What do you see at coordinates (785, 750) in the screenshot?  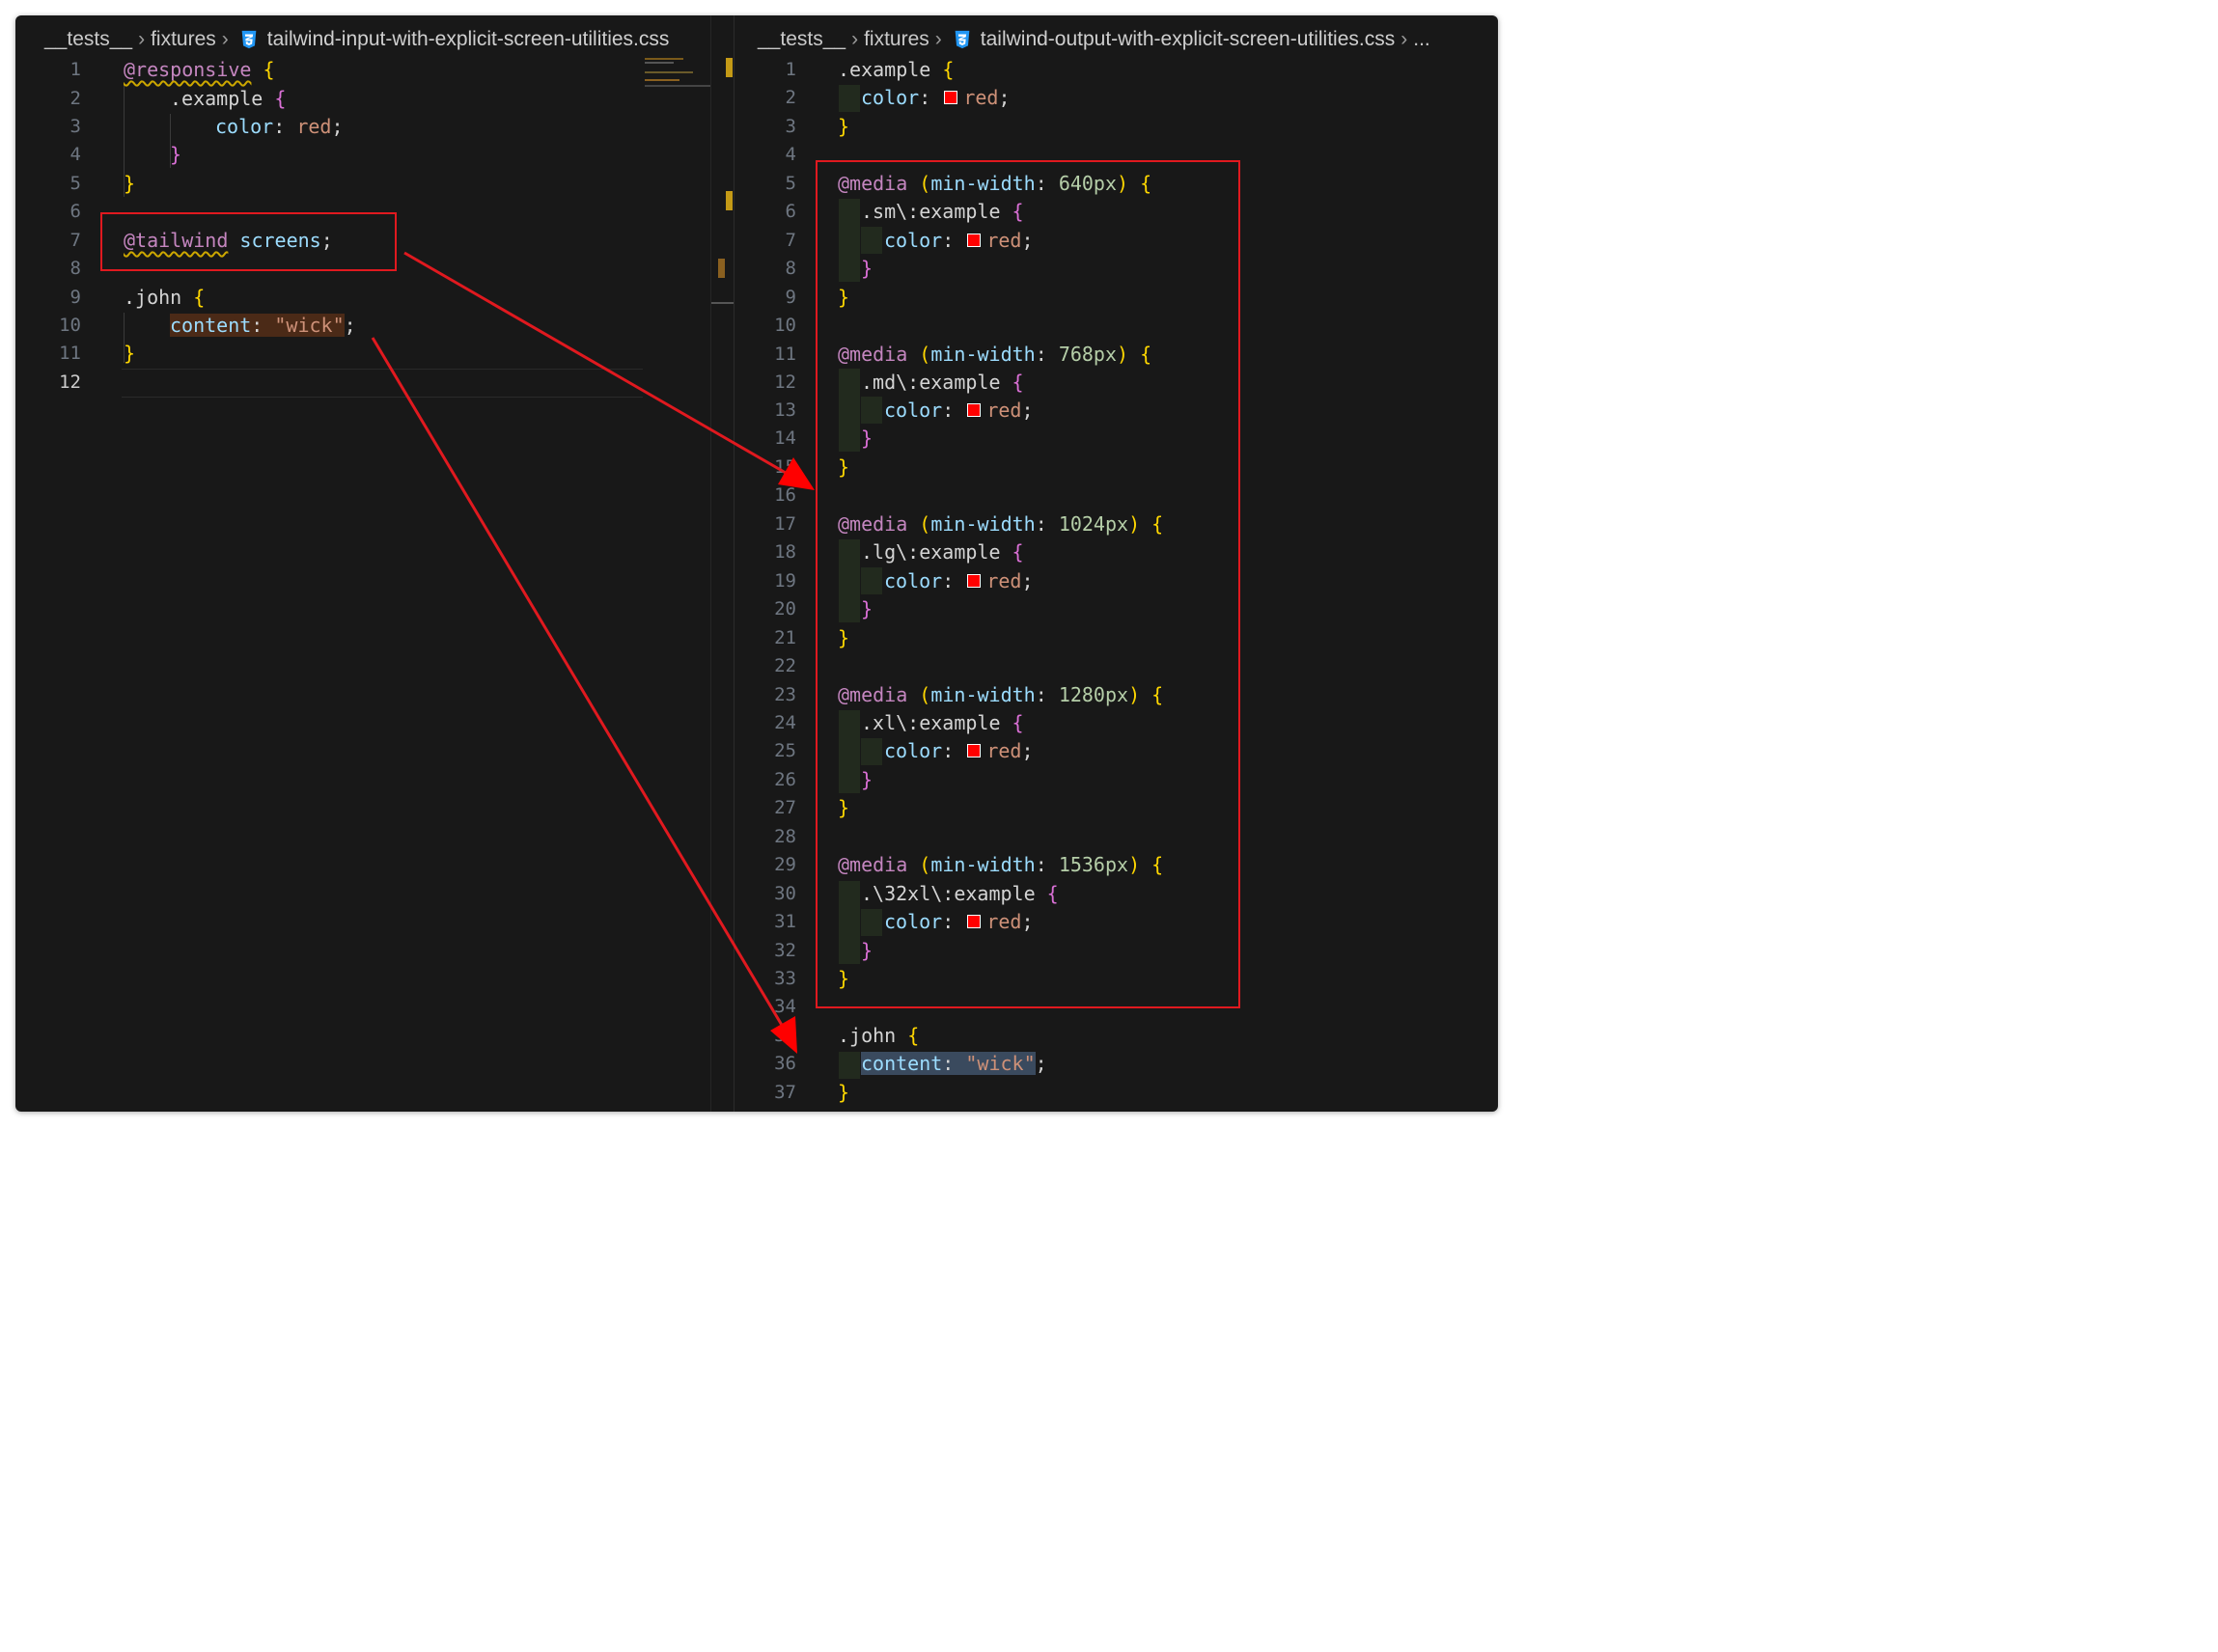 I see `line-number: 25` at bounding box center [785, 750].